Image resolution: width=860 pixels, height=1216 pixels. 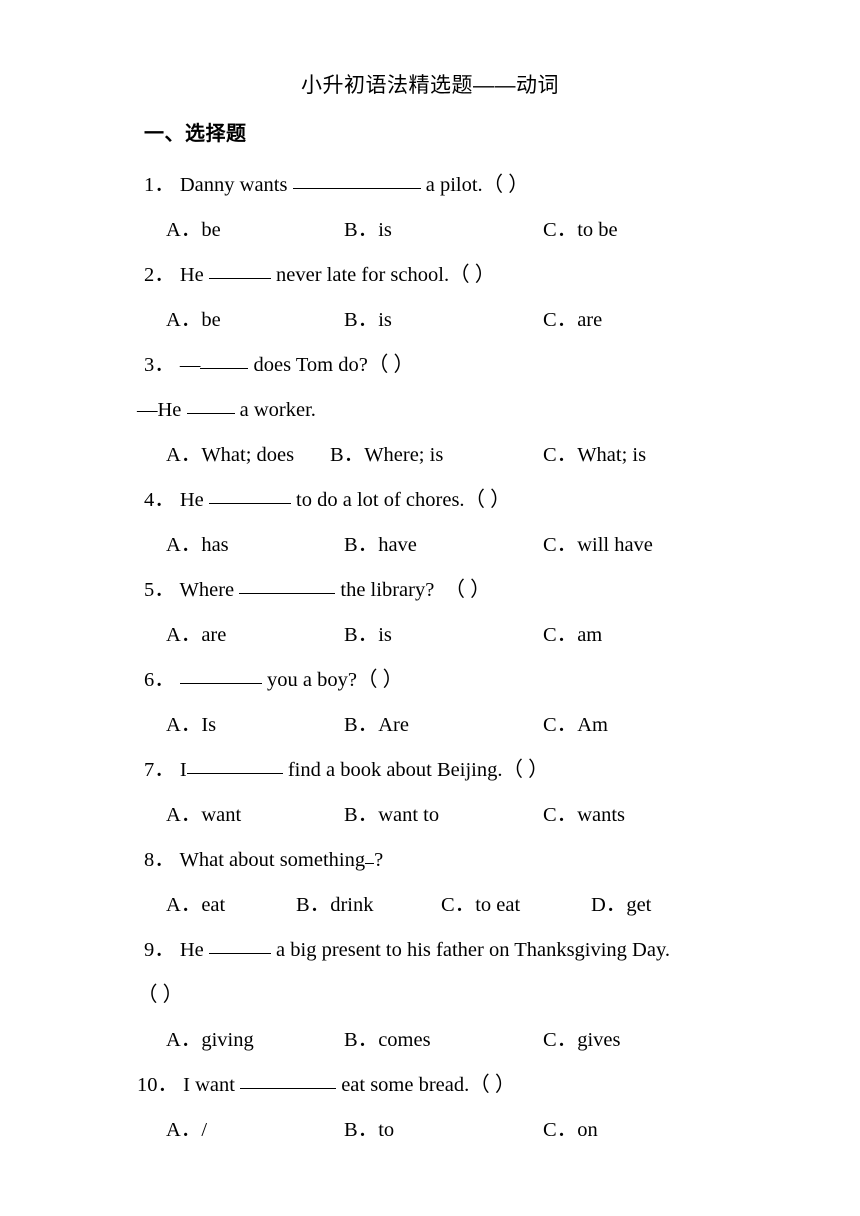 What do you see at coordinates (162, 410) in the screenshot?
I see `continuation-text-before: —He` at bounding box center [162, 410].